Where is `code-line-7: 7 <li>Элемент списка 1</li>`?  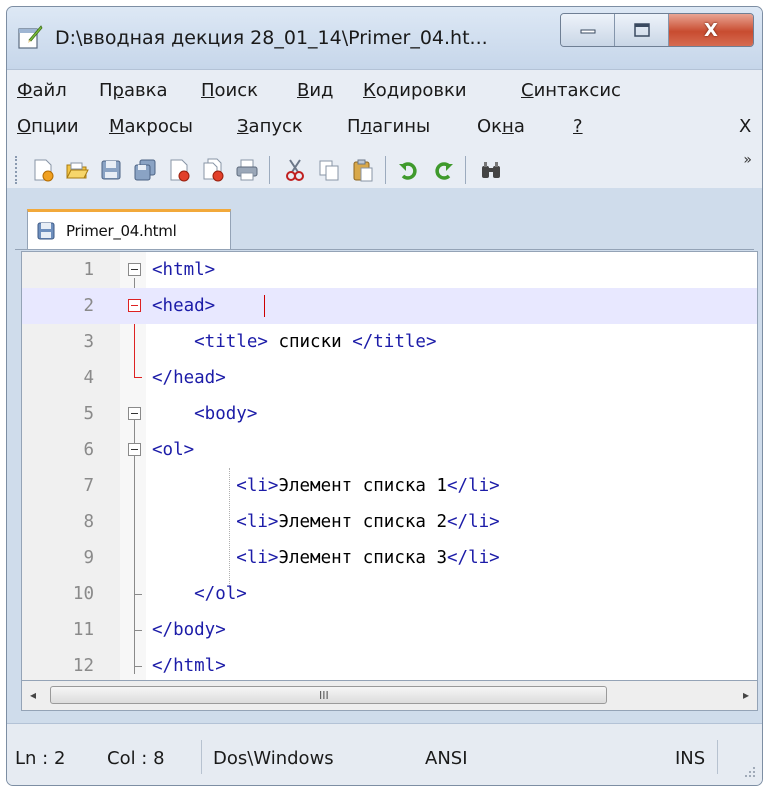 code-line-7: 7 <li>Элемент списка 1</li> is located at coordinates (389, 486).